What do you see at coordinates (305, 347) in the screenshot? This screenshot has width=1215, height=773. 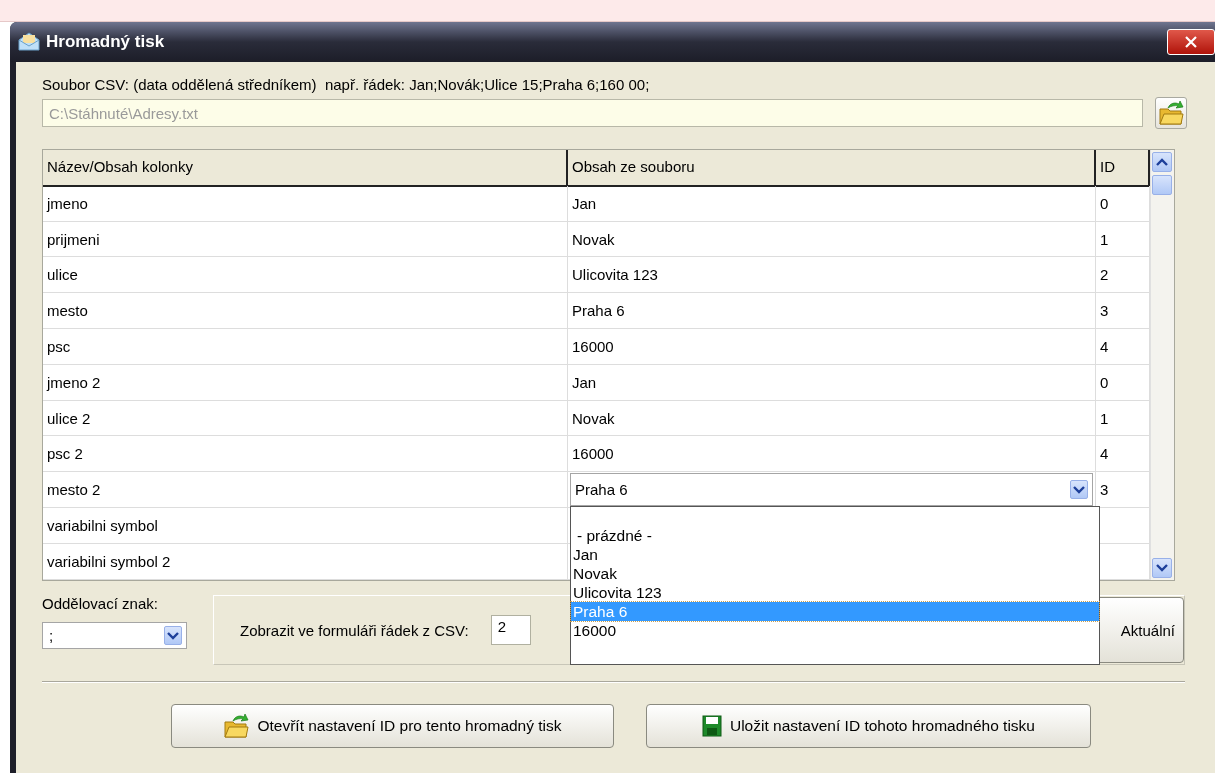 I see `table-cell: psc` at bounding box center [305, 347].